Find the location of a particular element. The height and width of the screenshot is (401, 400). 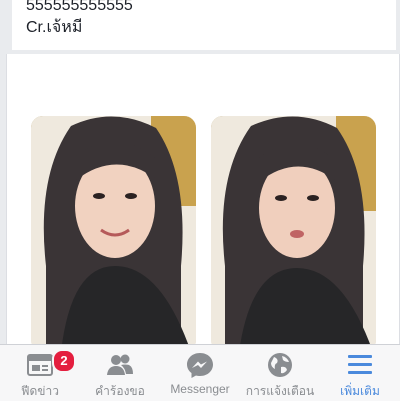

tab-label: ฟีดข่าว is located at coordinates (40, 391).